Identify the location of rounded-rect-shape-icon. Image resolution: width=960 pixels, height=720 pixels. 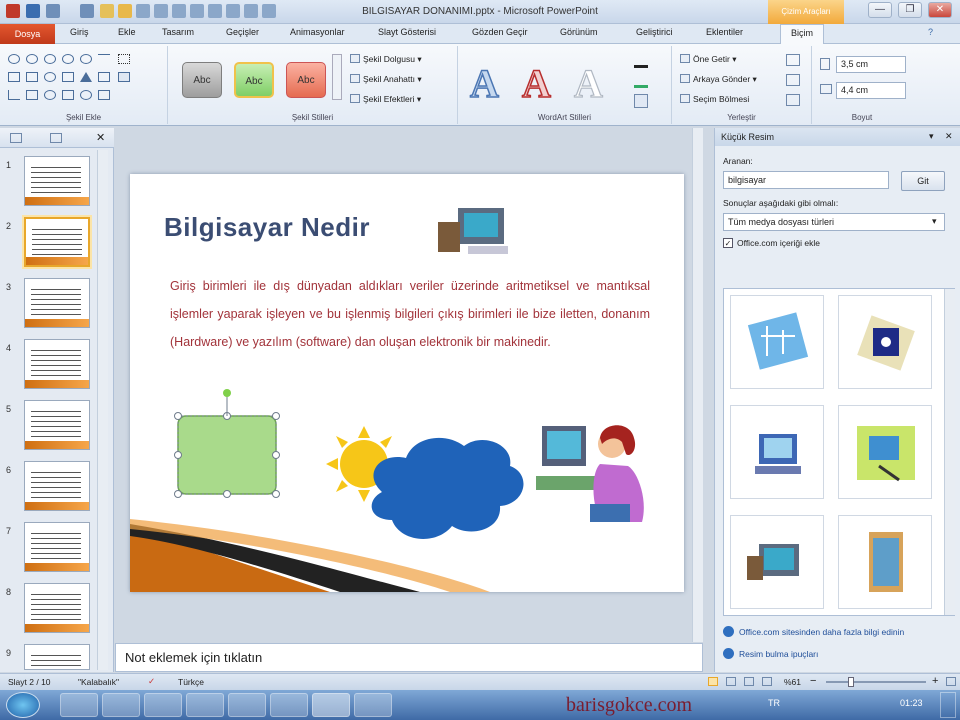
(32, 77).